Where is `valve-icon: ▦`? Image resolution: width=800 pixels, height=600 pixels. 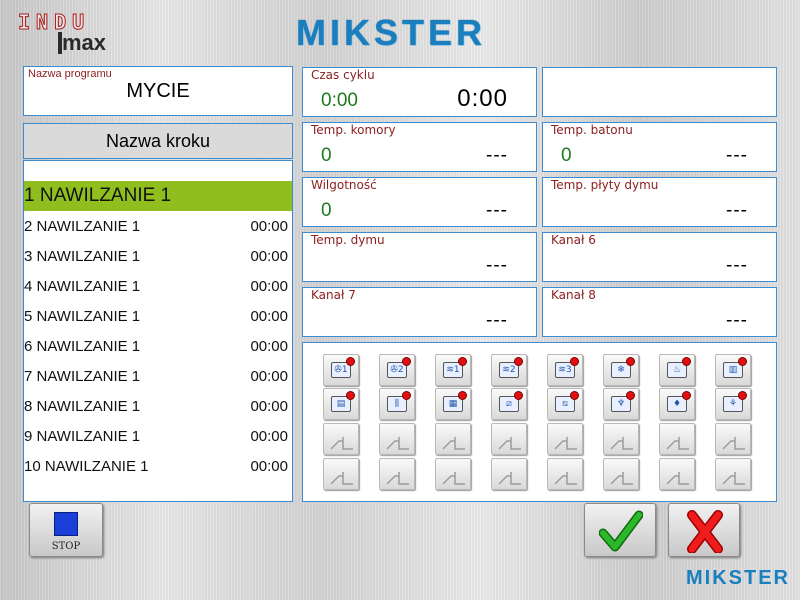 valve-icon: ▦ is located at coordinates (453, 404).